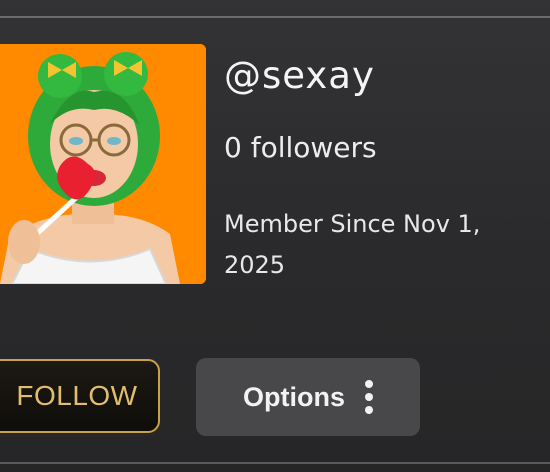 The image size is (550, 472). I want to click on kebab-menu-icon, so click(369, 397).